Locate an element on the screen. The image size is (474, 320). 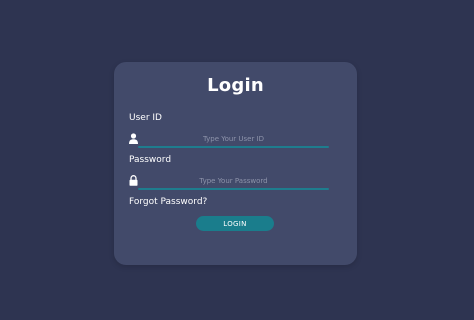
password-underline is located at coordinates (233, 189).